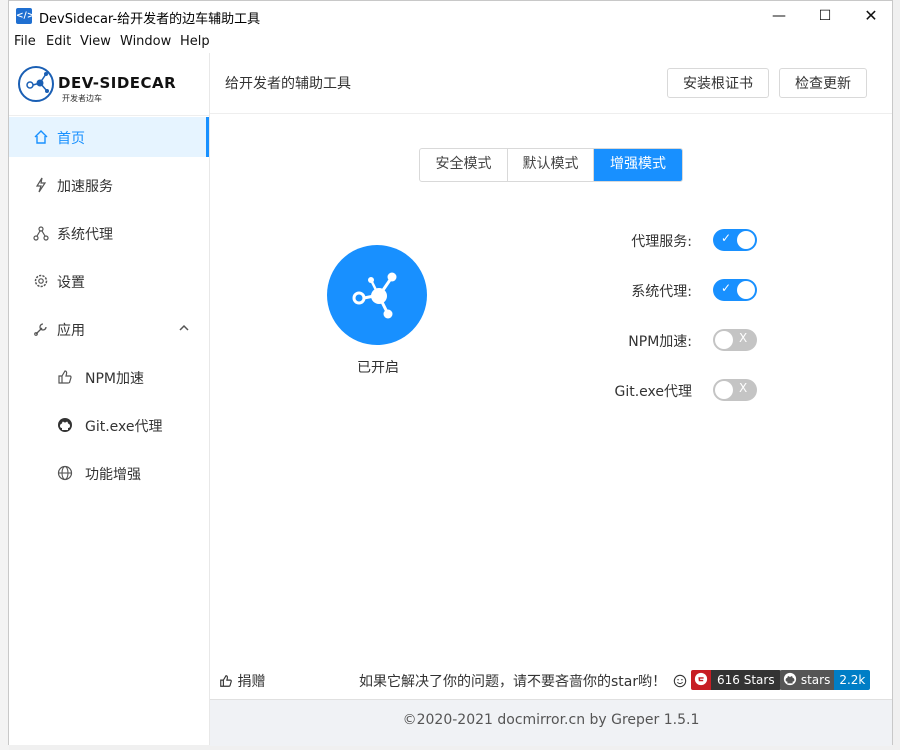 The height and width of the screenshot is (750, 900). What do you see at coordinates (41, 137) in the screenshot?
I see `home-icon` at bounding box center [41, 137].